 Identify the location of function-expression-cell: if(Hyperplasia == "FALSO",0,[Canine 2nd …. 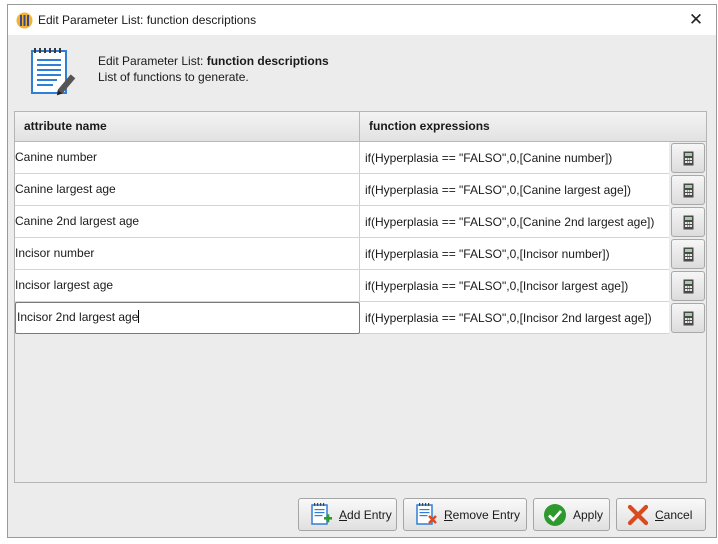
(514, 222).